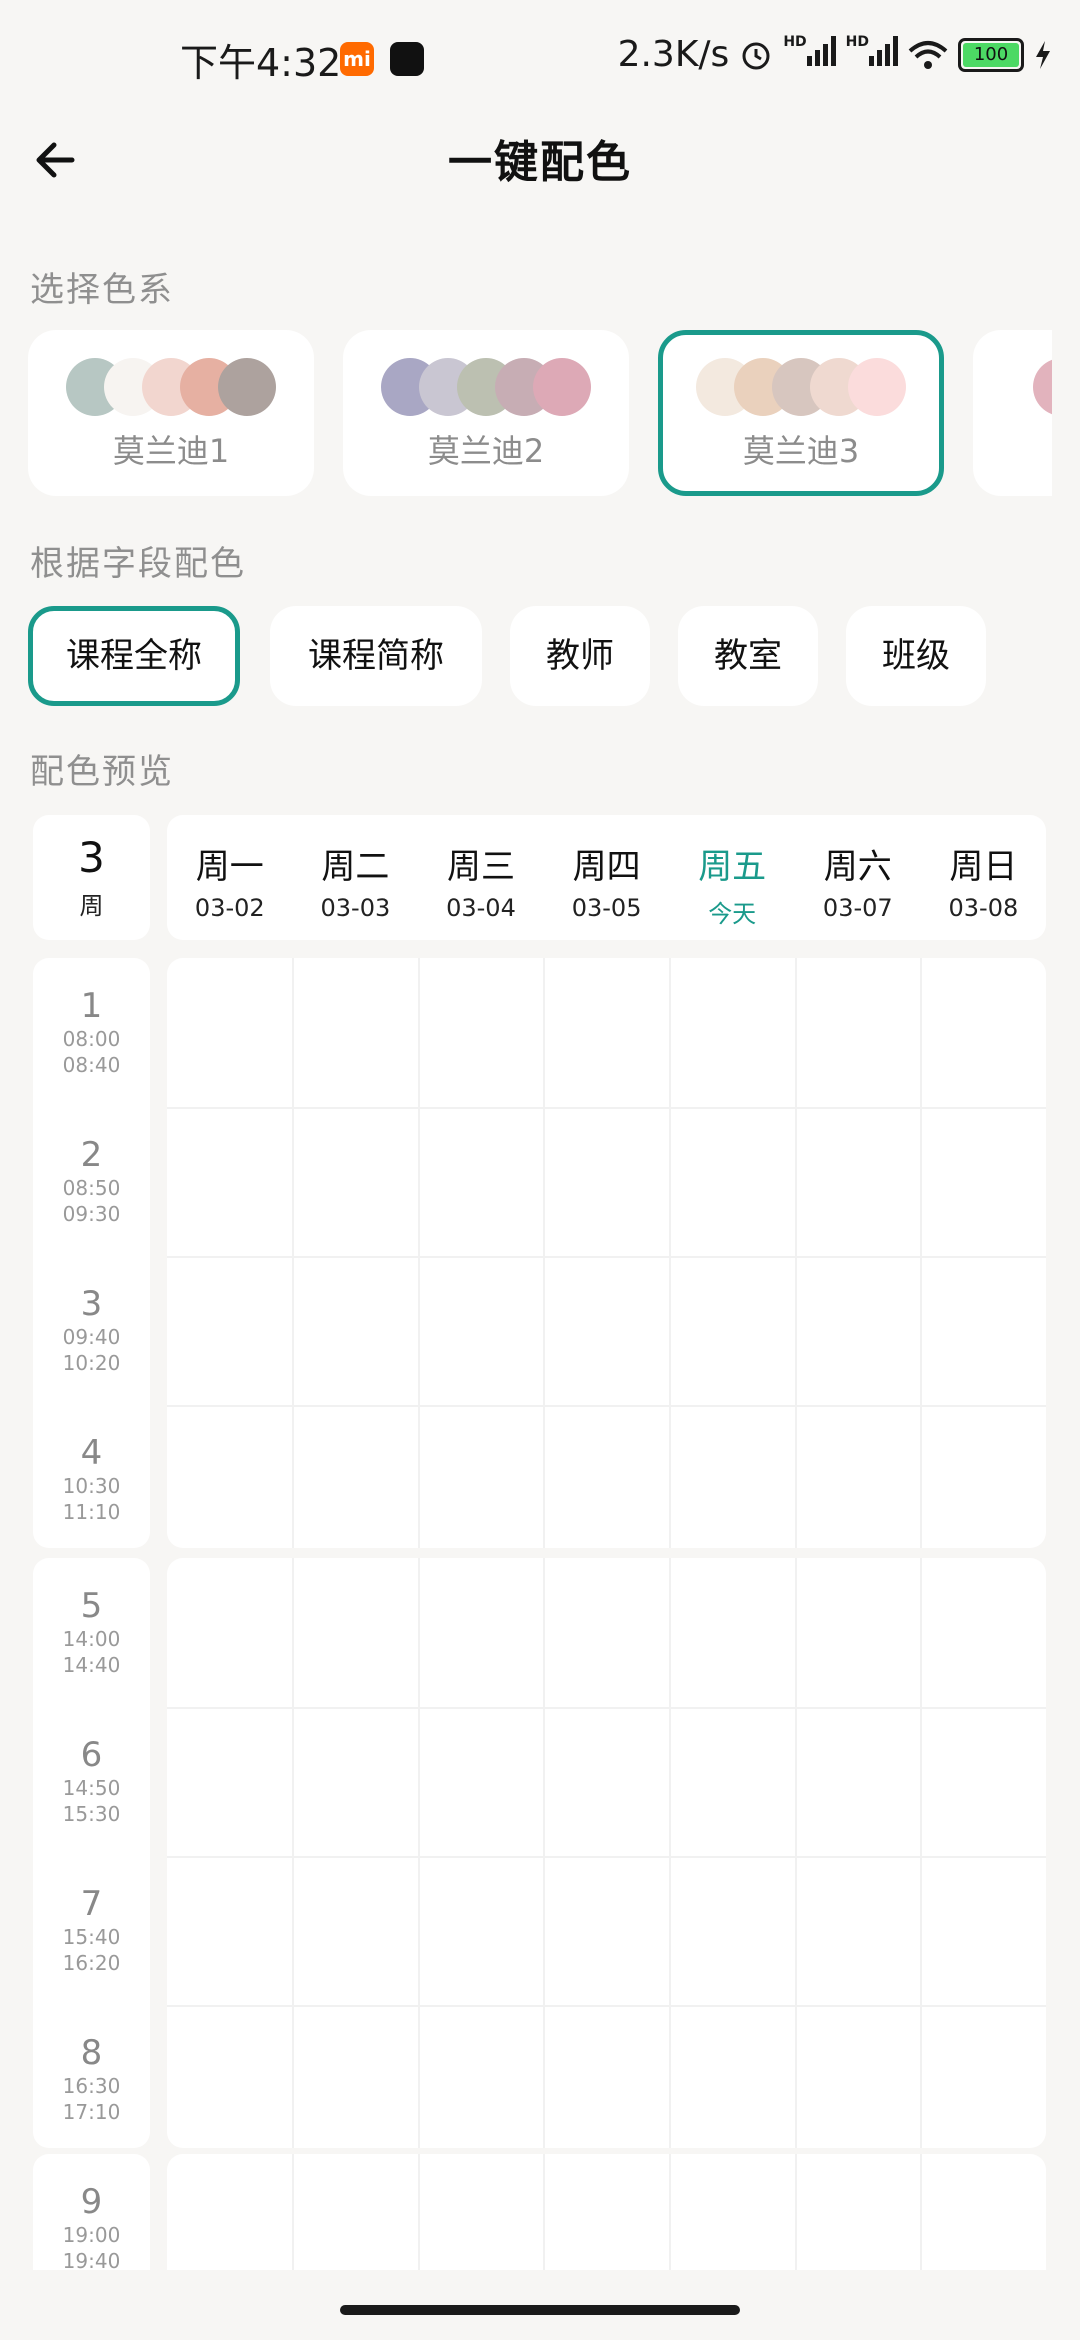 This screenshot has width=1080, height=2340. I want to click on period-row: 3 09:40 10:20, so click(91, 1329).